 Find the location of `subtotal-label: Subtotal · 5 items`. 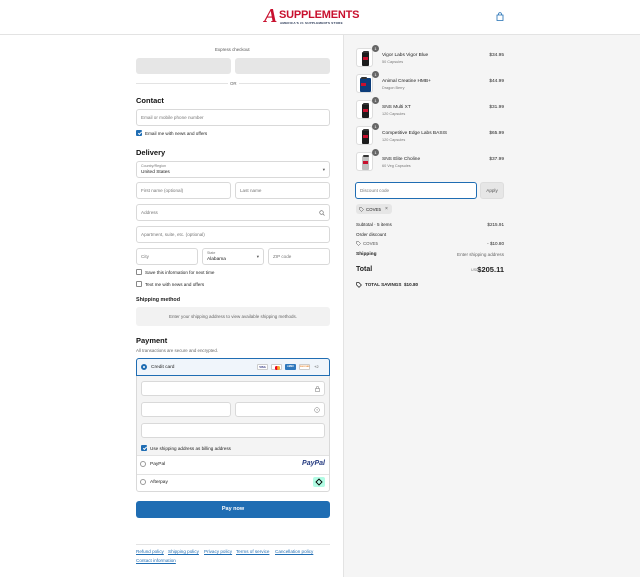

subtotal-label: Subtotal · 5 items is located at coordinates (374, 224).